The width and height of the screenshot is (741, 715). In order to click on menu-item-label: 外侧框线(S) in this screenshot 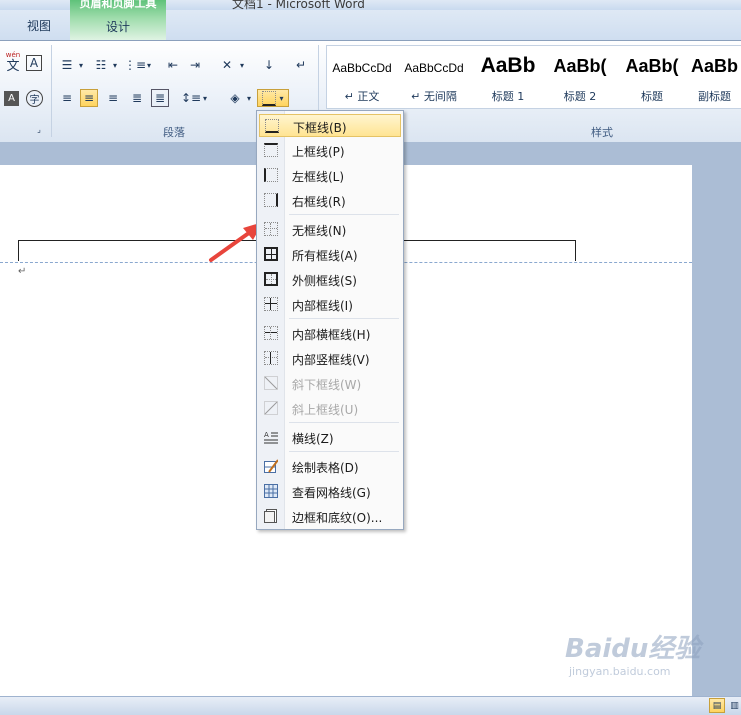, I will do `click(324, 281)`.